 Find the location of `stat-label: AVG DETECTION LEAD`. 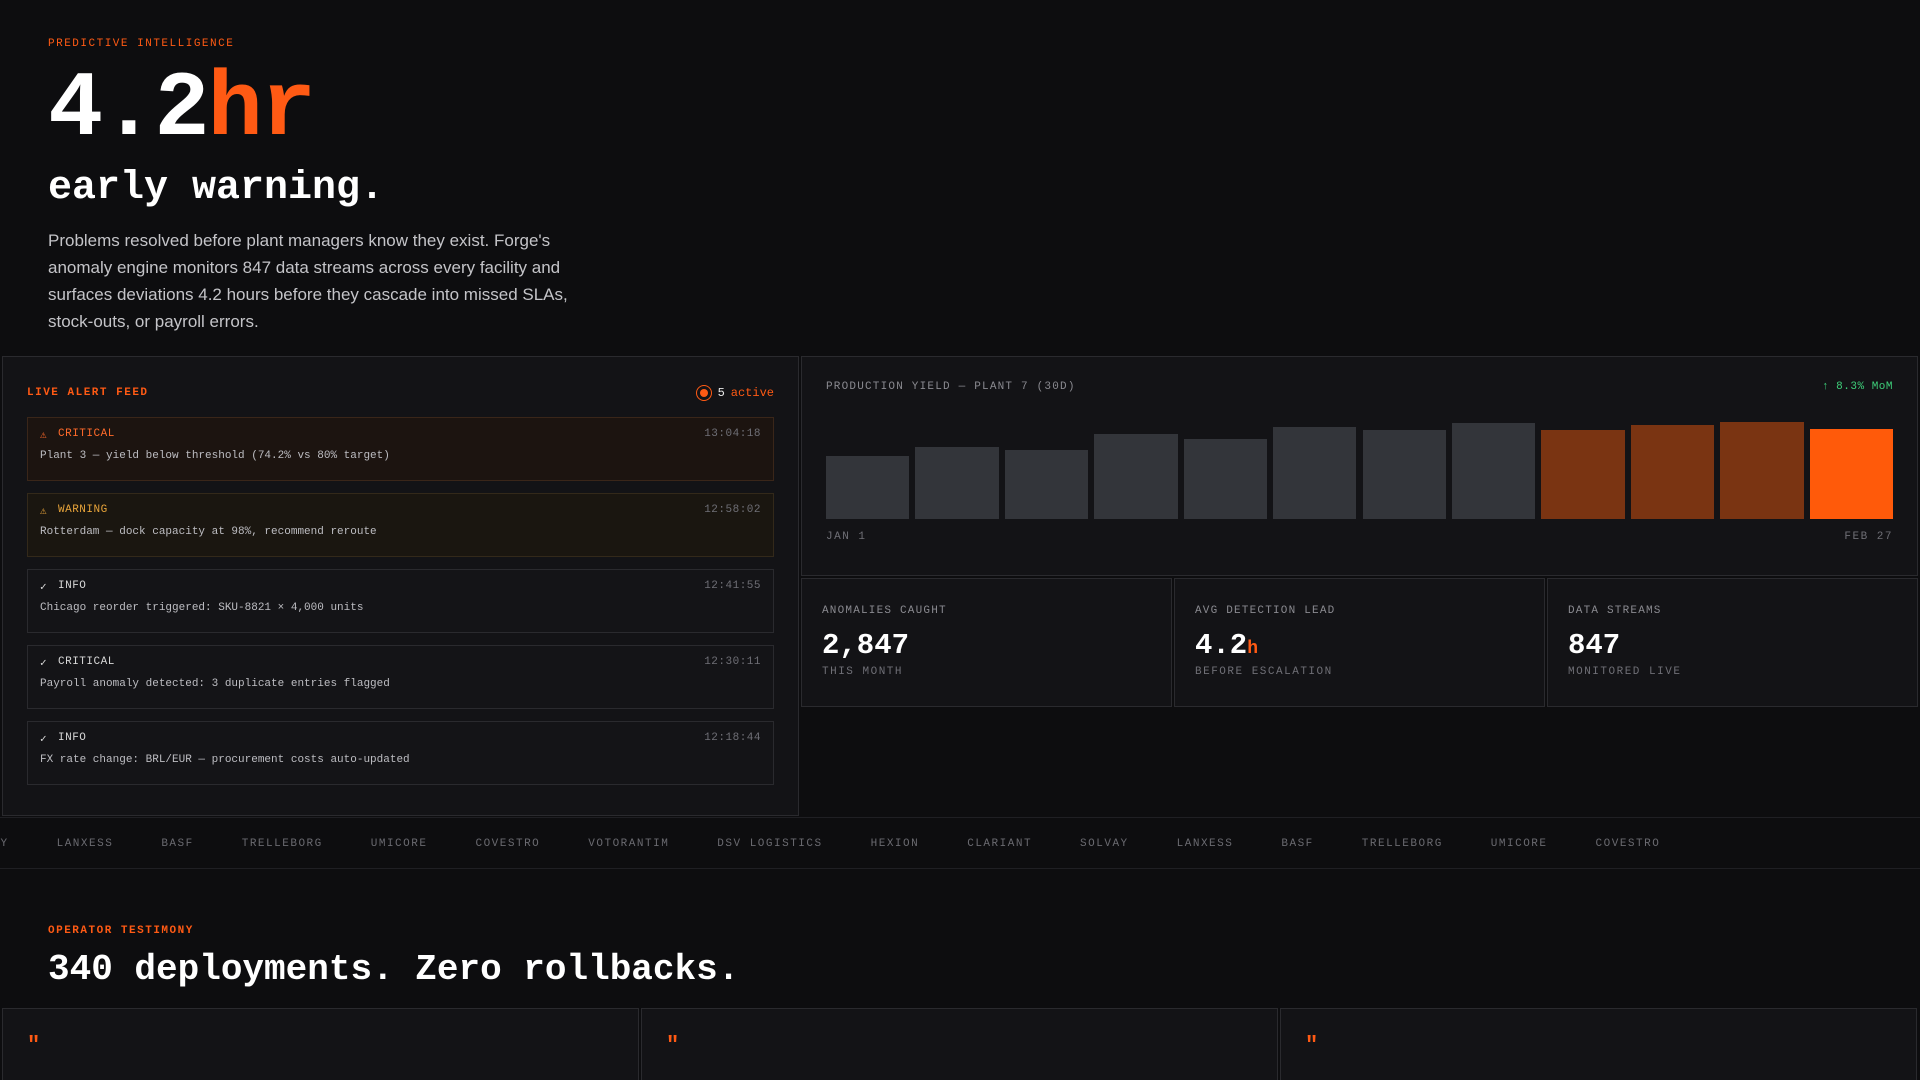

stat-label: AVG DETECTION LEAD is located at coordinates (1265, 611).